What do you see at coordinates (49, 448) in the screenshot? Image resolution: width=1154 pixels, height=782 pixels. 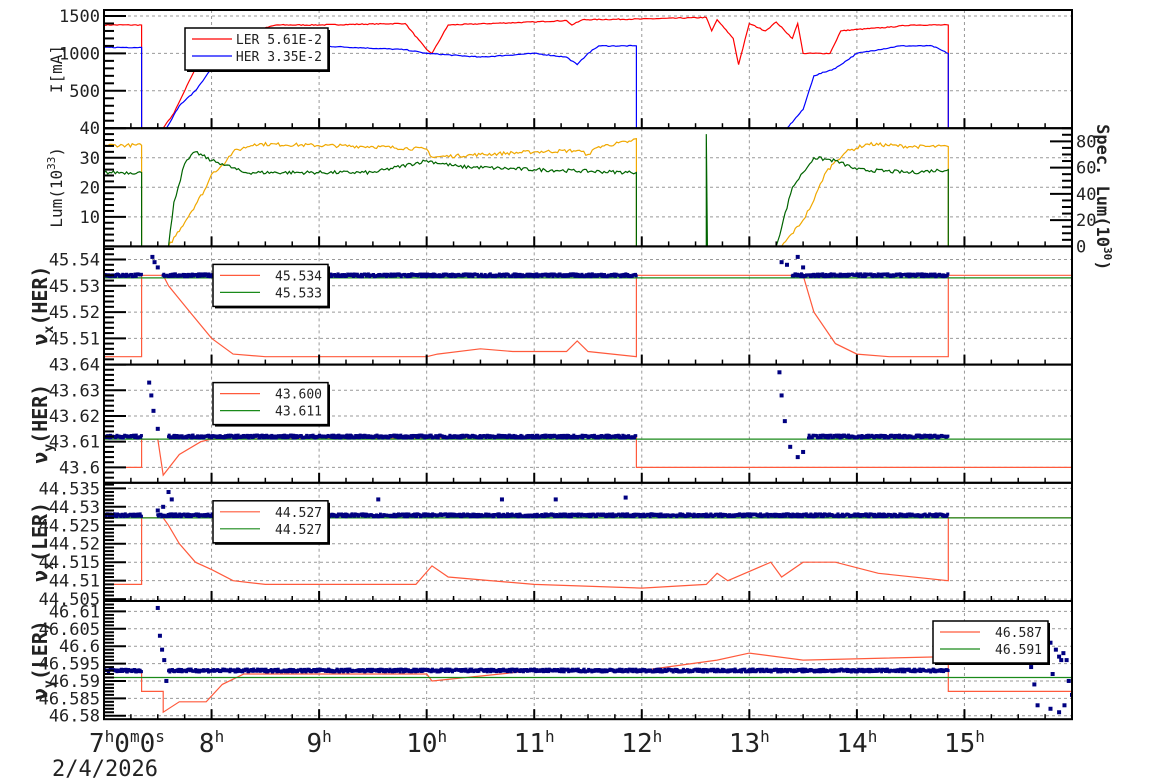 I see `label-sub: y` at bounding box center [49, 448].